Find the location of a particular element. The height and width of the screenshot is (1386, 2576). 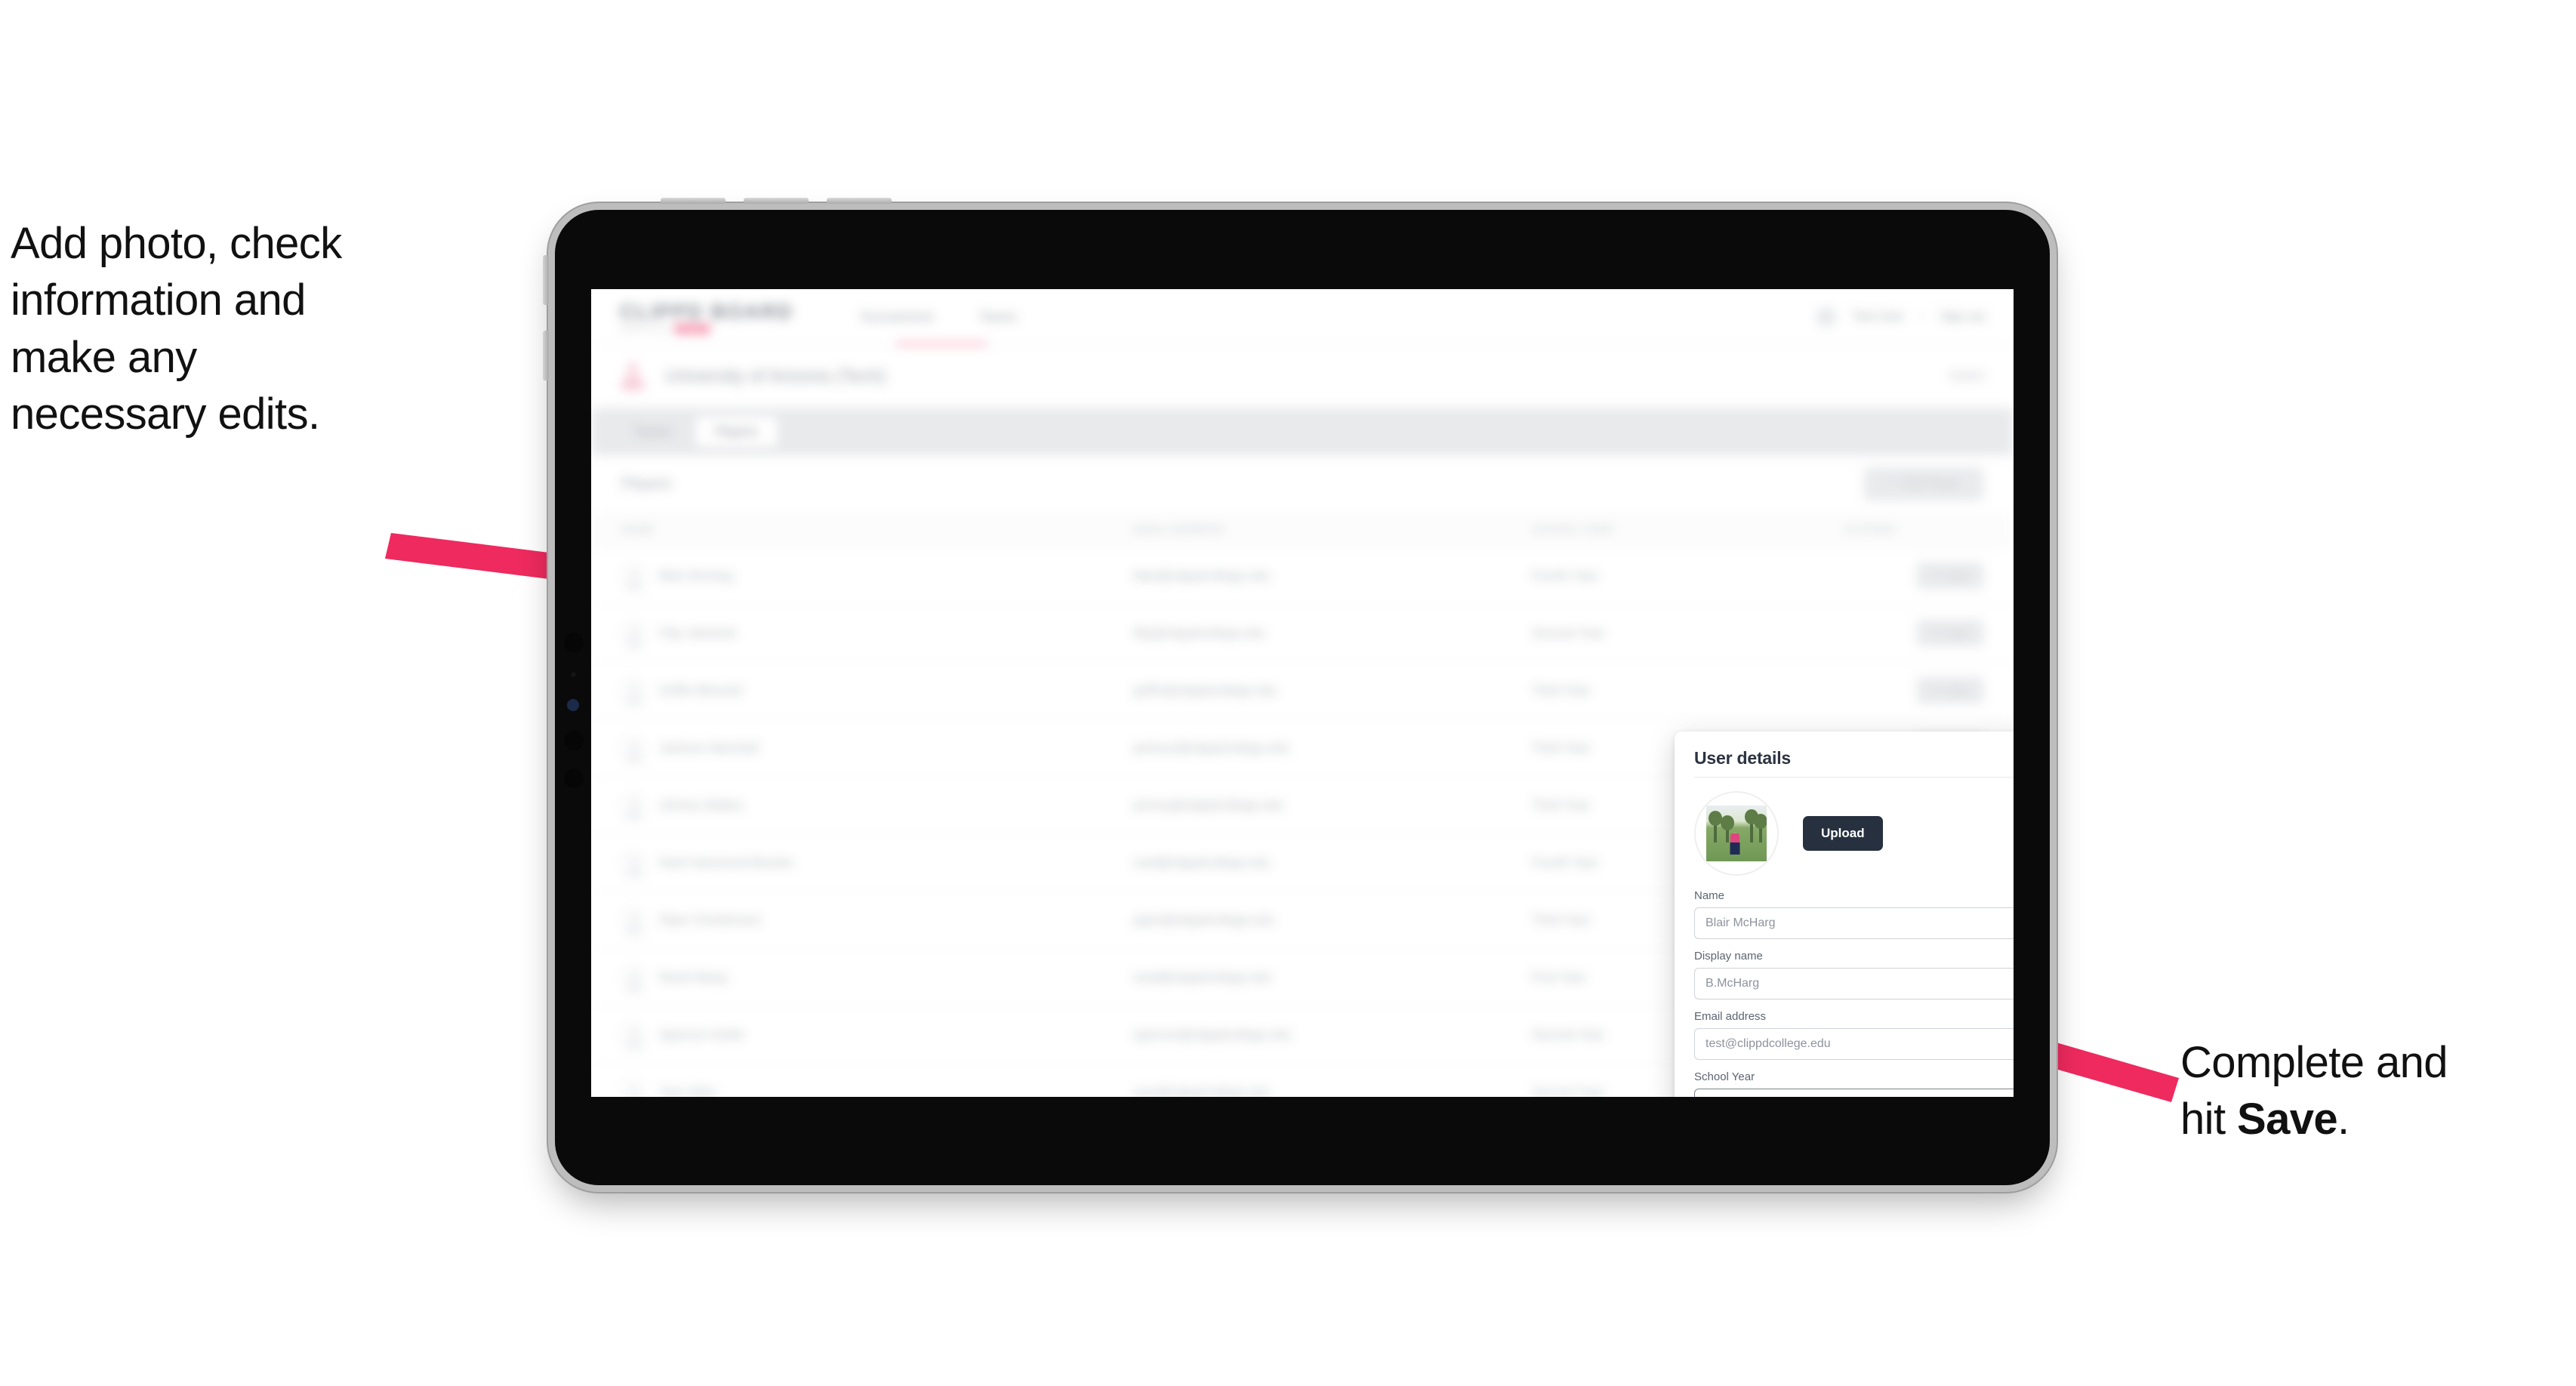

school-year-select-wrapper: Fourth Year is located at coordinates (1854, 1093).